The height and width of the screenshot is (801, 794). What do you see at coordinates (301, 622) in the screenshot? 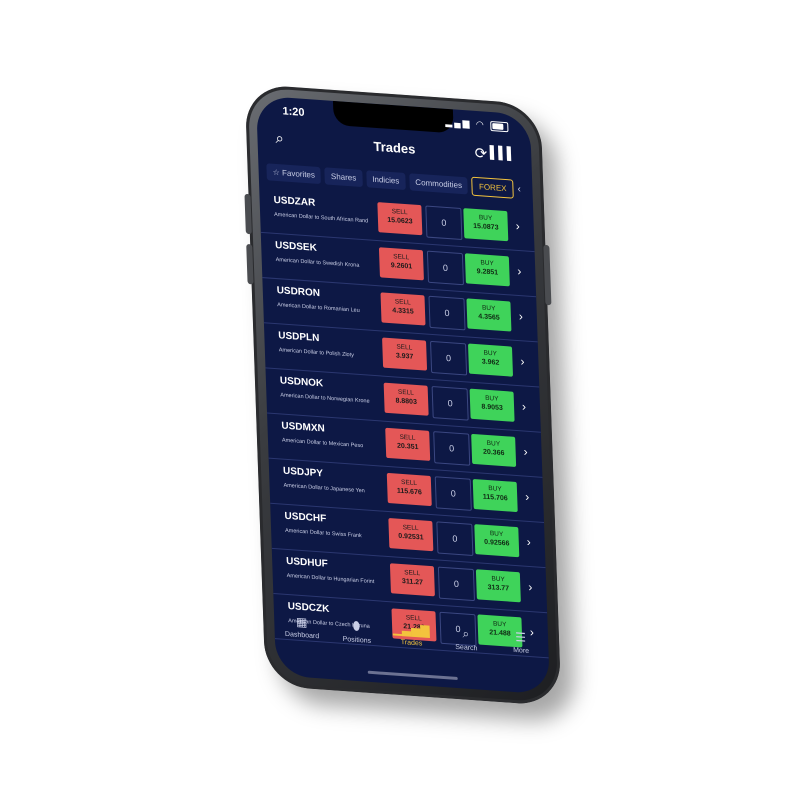
I see `grid-icon: ▦` at bounding box center [301, 622].